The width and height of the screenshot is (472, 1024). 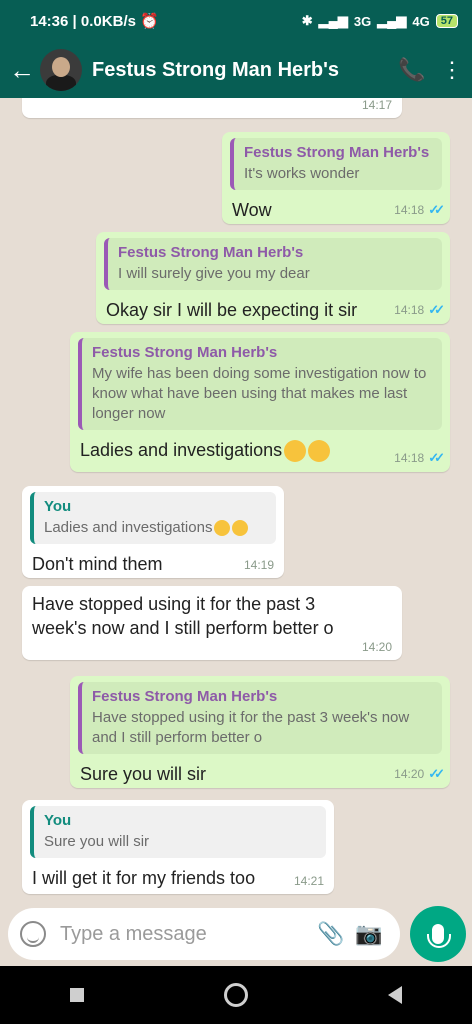 I want to click on emoji-icon, so click(x=33, y=934).